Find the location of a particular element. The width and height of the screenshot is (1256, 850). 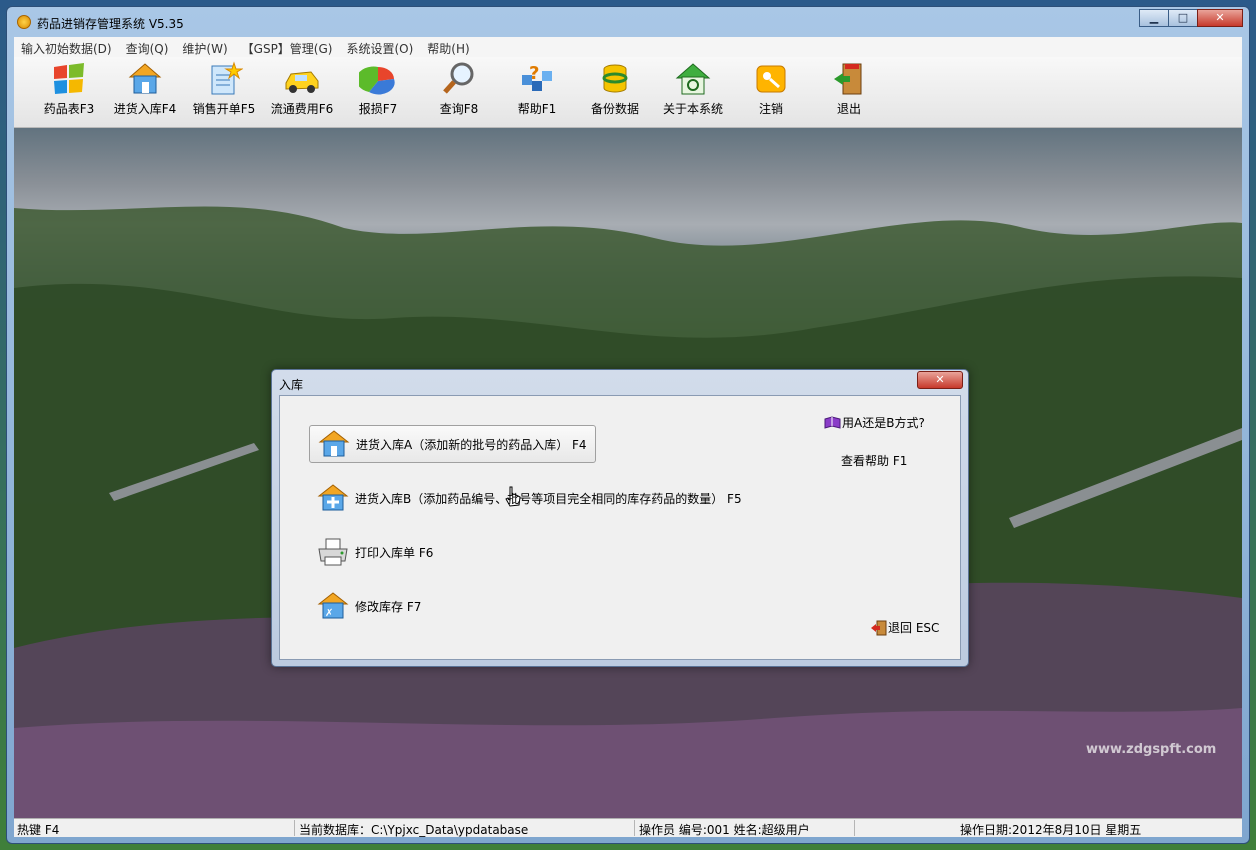

print-stock-in-label: 打印入库单 F6 is located at coordinates (394, 552).